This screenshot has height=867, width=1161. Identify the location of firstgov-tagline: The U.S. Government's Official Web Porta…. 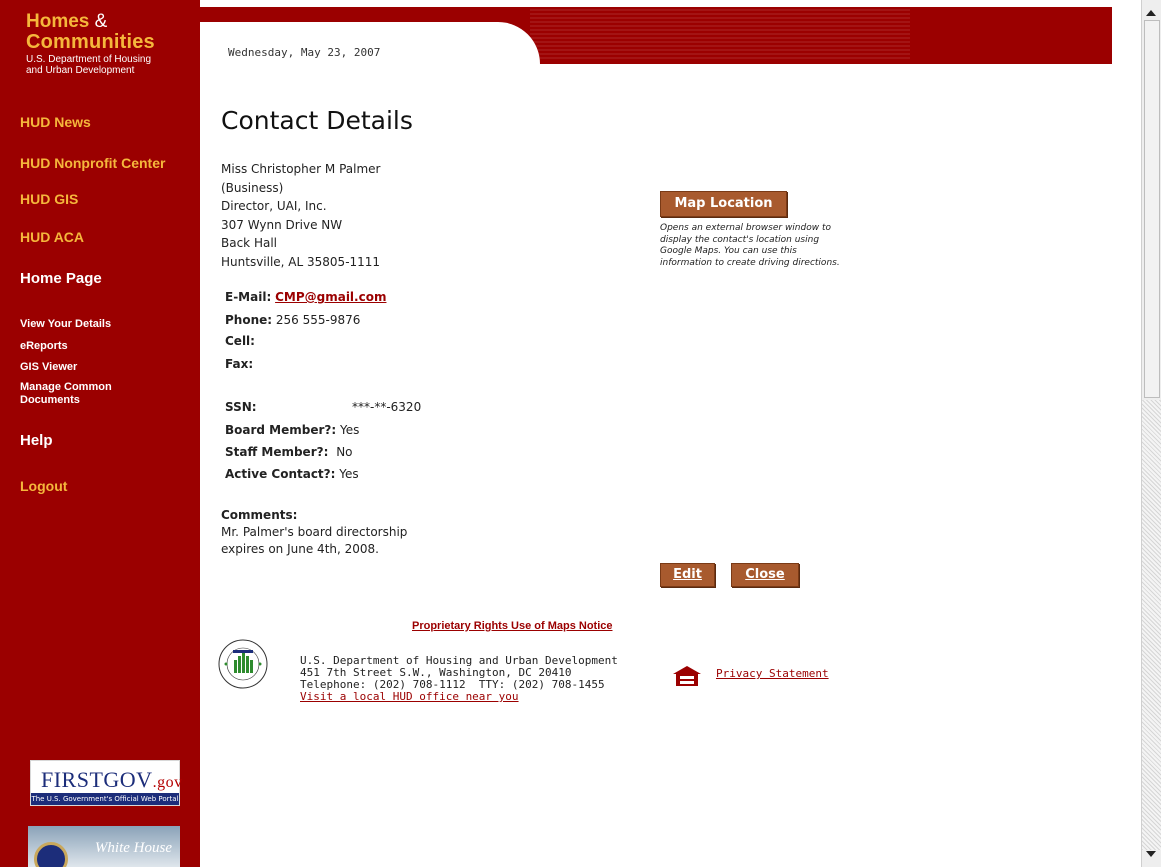
(105, 799).